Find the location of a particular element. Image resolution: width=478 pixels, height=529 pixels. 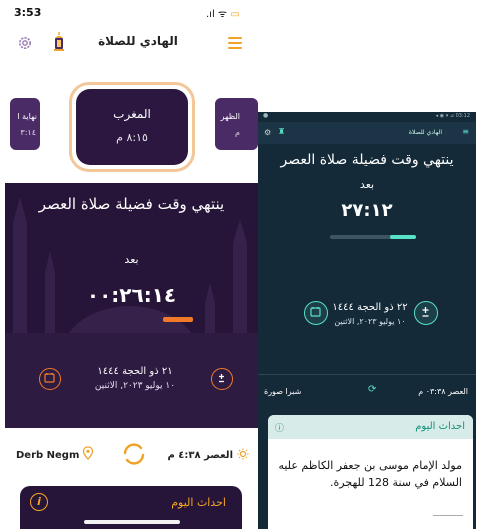

location-label: شبرا صورة is located at coordinates (282, 391).